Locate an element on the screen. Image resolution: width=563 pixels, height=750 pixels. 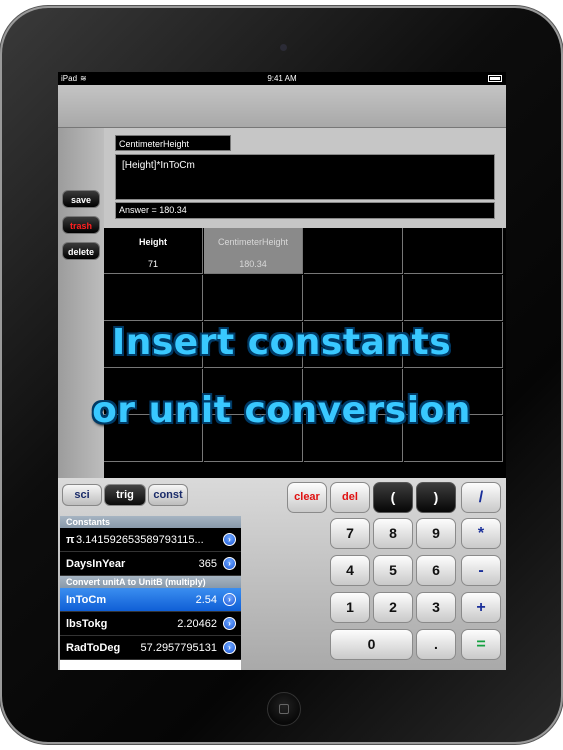
list-item-radtodeg: RadToDeg 57.2957795131 › is located at coordinates (150, 648).